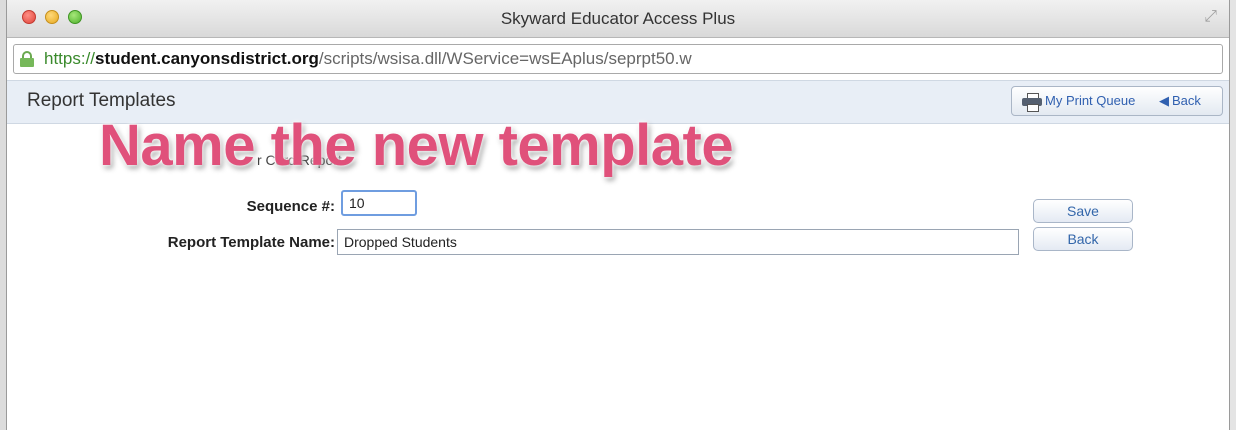 The height and width of the screenshot is (430, 1236). Describe the element at coordinates (1083, 239) in the screenshot. I see `back-button: Back` at that location.